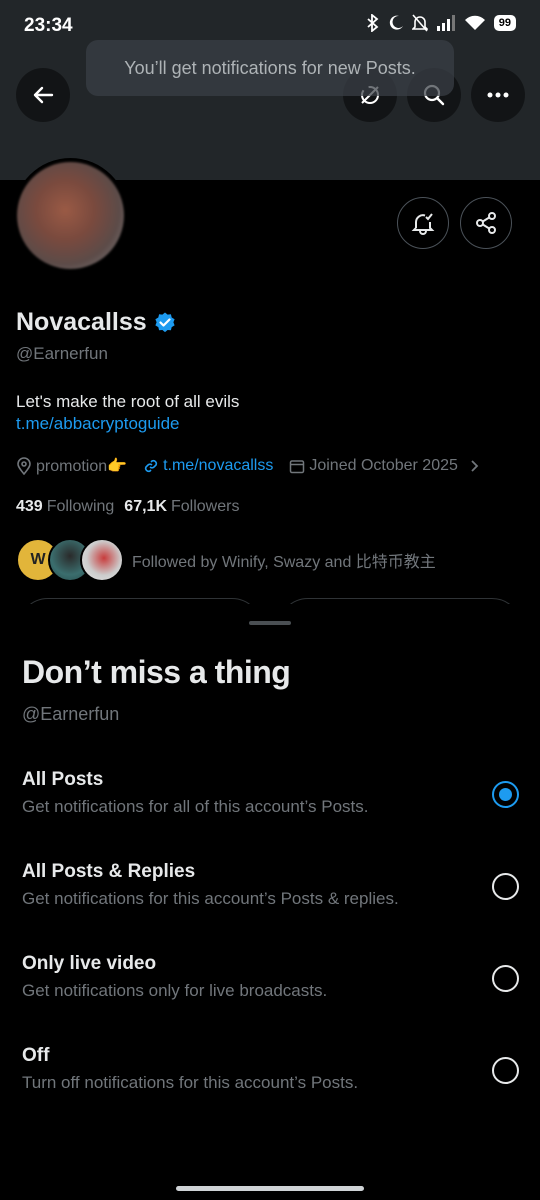  What do you see at coordinates (218, 465) in the screenshot?
I see `website-text: t.me/novacallss` at bounding box center [218, 465].